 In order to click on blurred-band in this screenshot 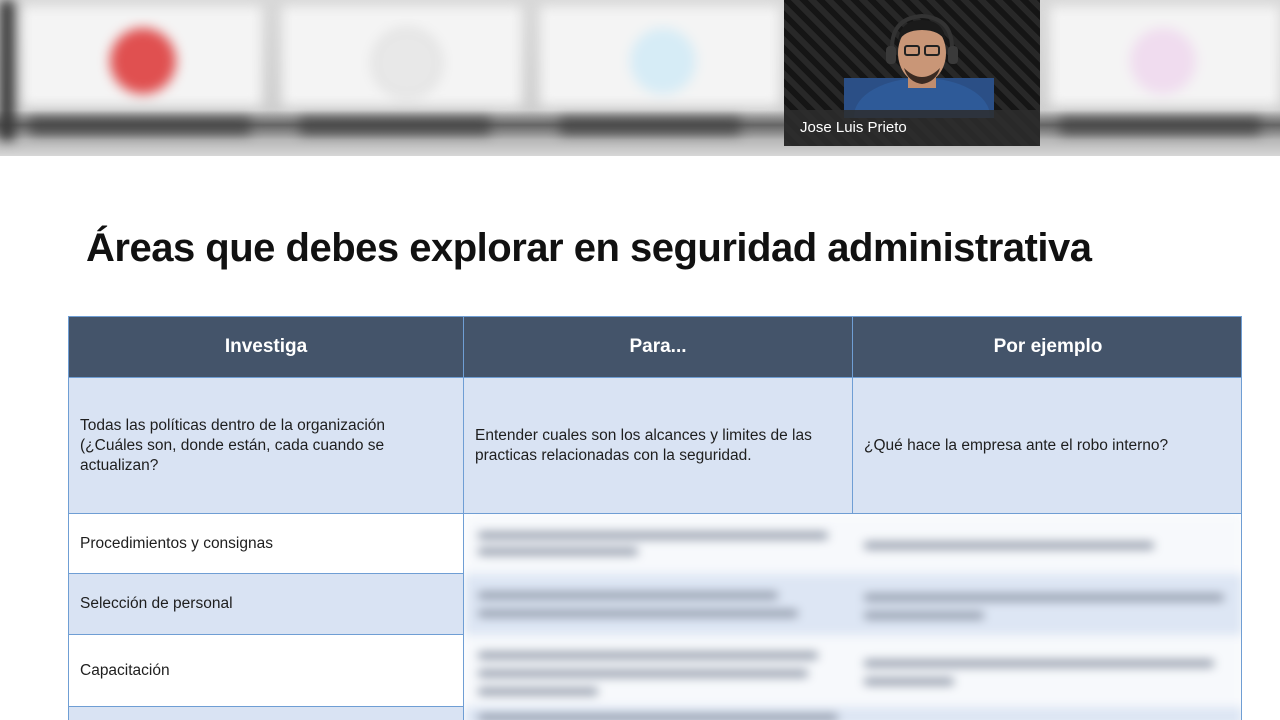, I will do `click(852, 604)`.